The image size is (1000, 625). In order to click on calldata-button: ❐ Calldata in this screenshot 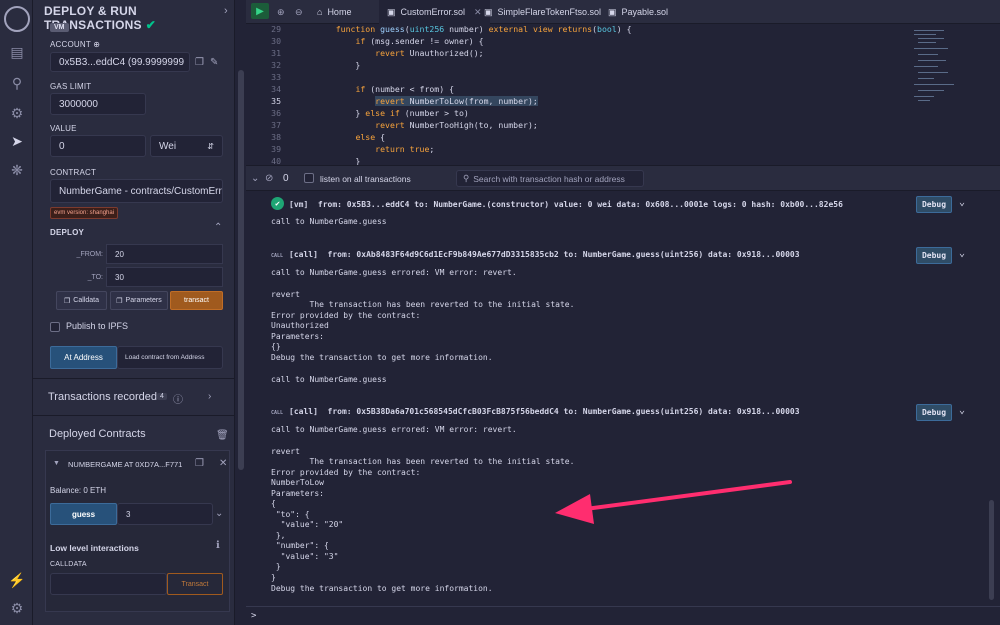, I will do `click(81, 300)`.